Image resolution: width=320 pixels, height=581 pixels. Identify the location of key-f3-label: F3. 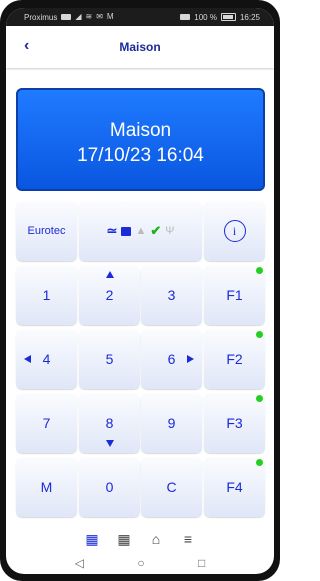
(234, 423).